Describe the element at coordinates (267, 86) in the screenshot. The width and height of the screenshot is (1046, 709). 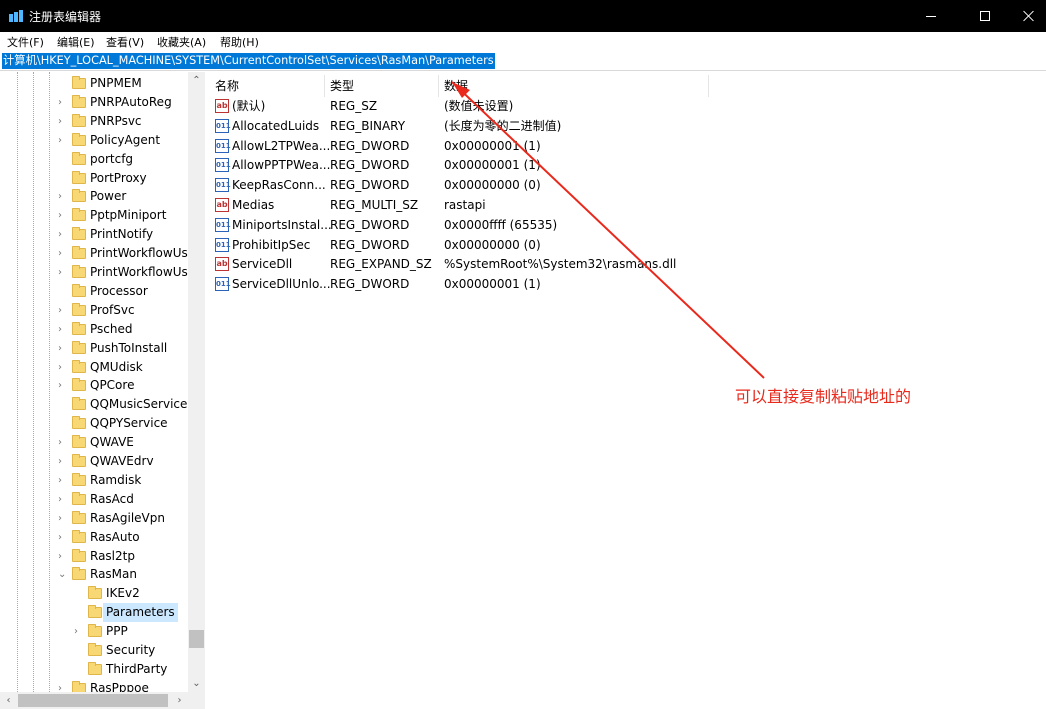
I see `column-name: 名称` at that location.